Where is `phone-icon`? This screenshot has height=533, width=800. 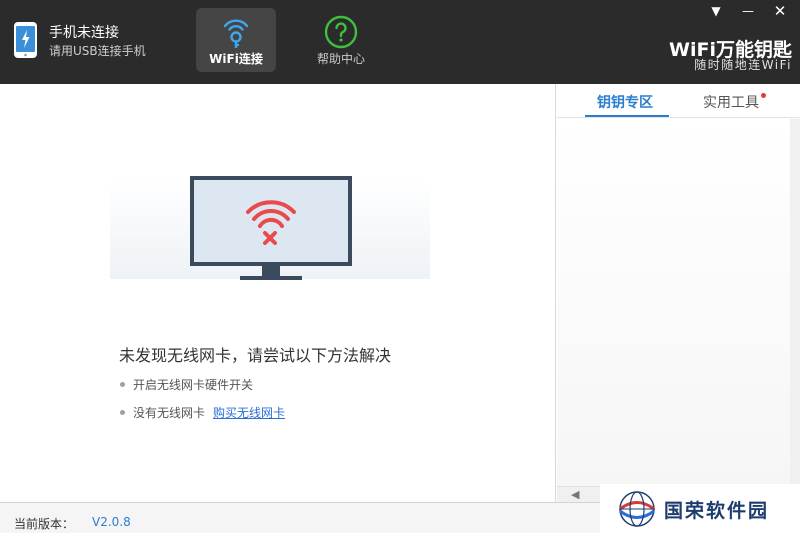
phone-icon is located at coordinates (25, 40).